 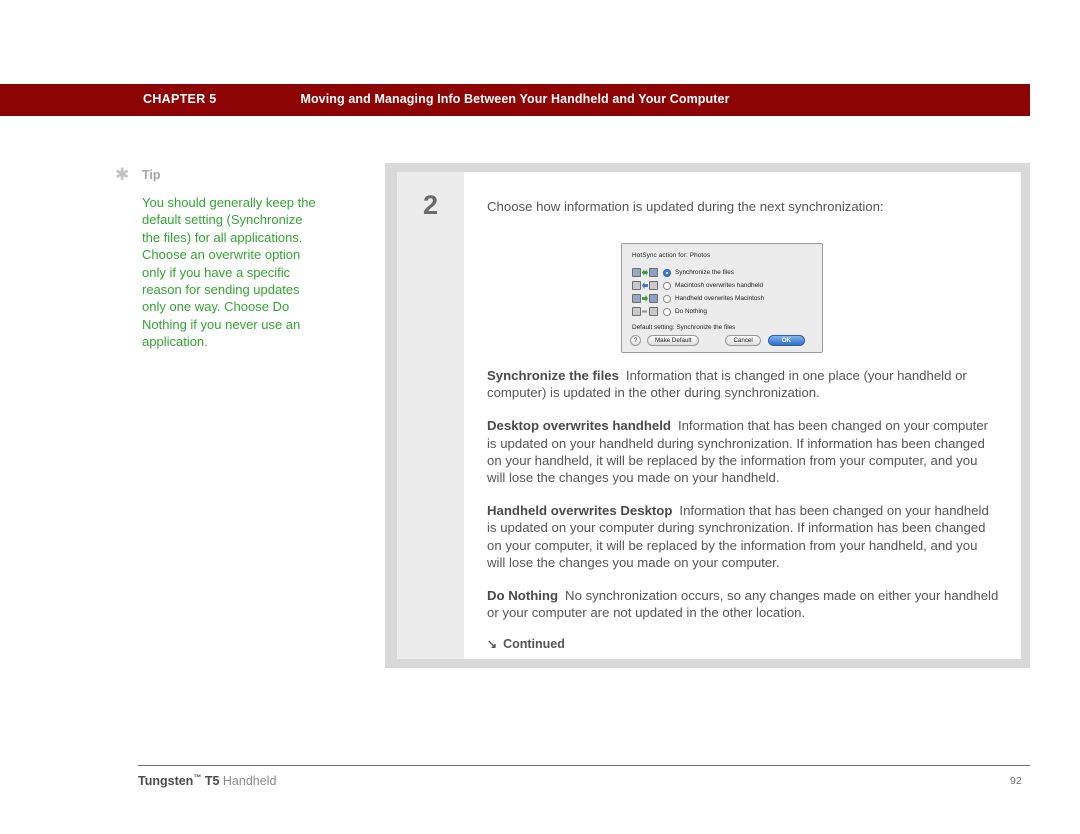 I want to click on dialog-option-label: Handheld overwrites Macintosh, so click(x=720, y=298).